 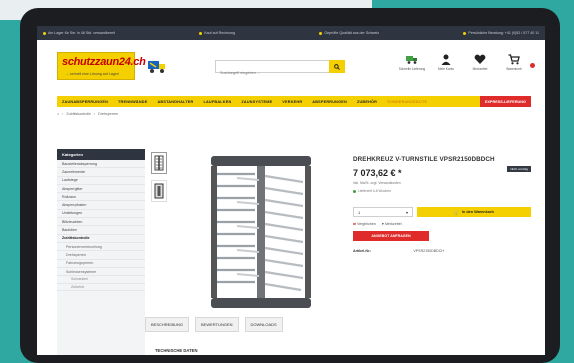 I want to click on article-number-label: Artikel-Nr.:, so click(x=362, y=251).